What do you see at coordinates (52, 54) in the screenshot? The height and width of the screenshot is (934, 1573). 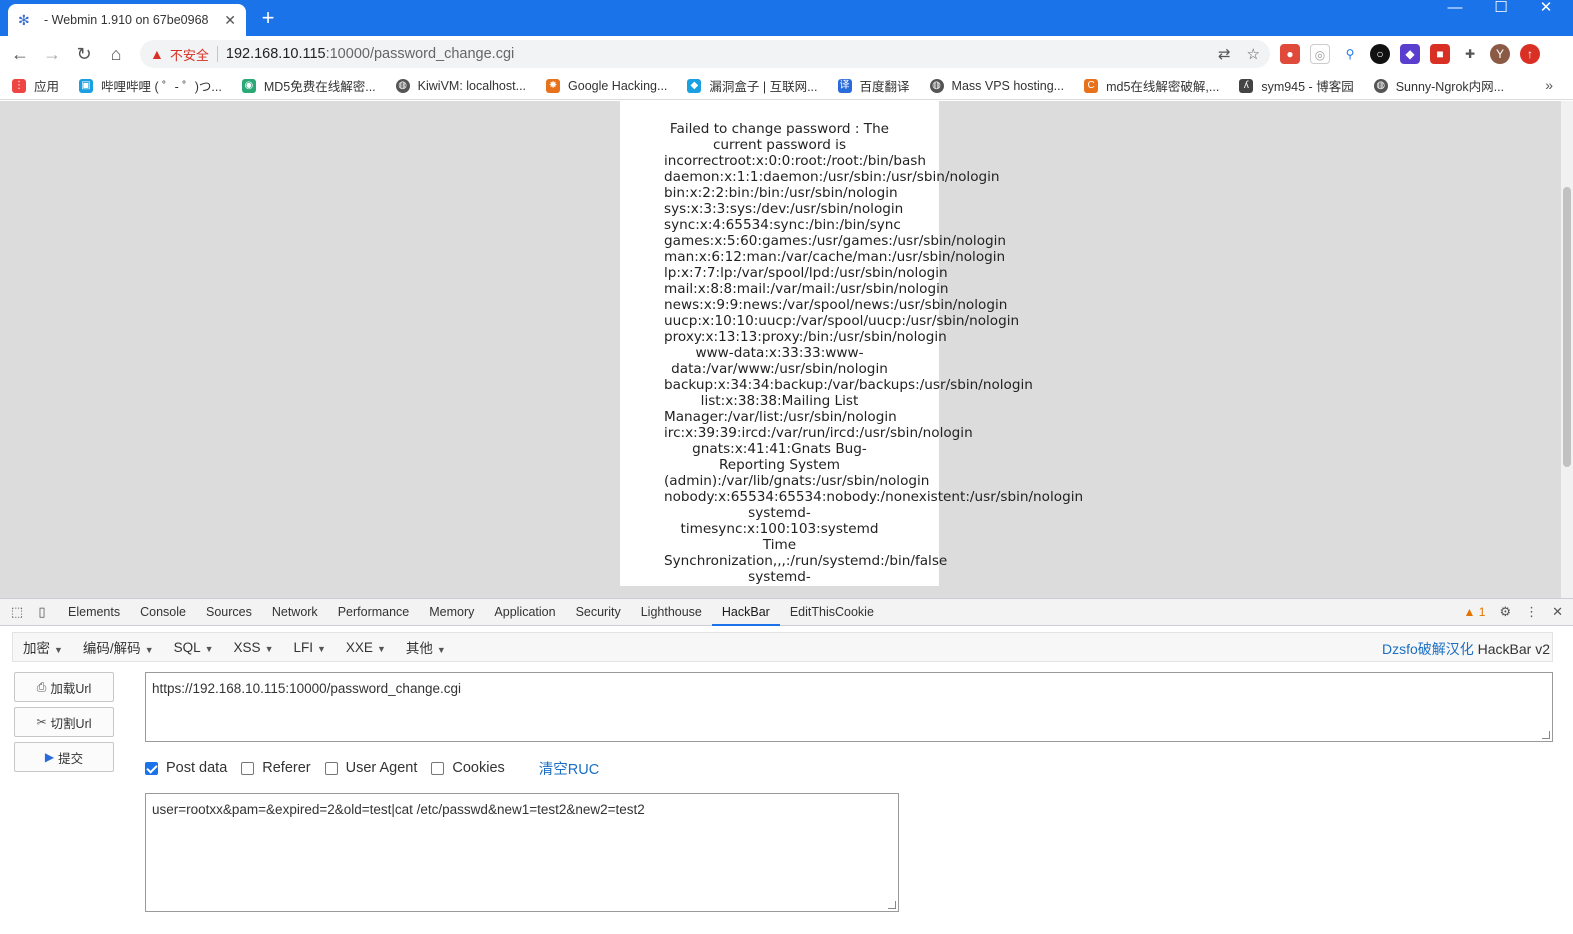 I see `forward-button: →` at bounding box center [52, 54].